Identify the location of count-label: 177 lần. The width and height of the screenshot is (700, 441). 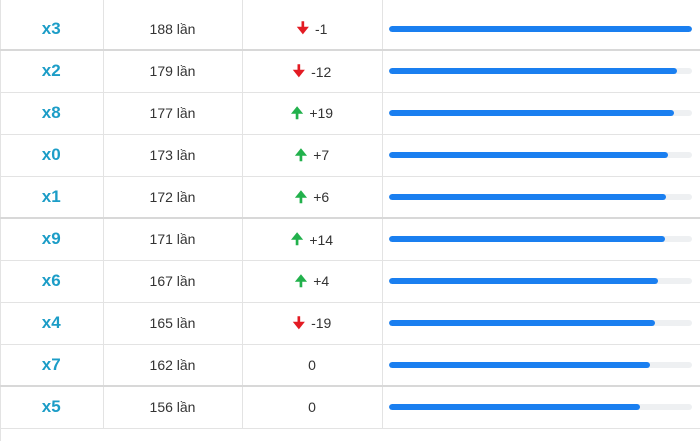
(172, 113).